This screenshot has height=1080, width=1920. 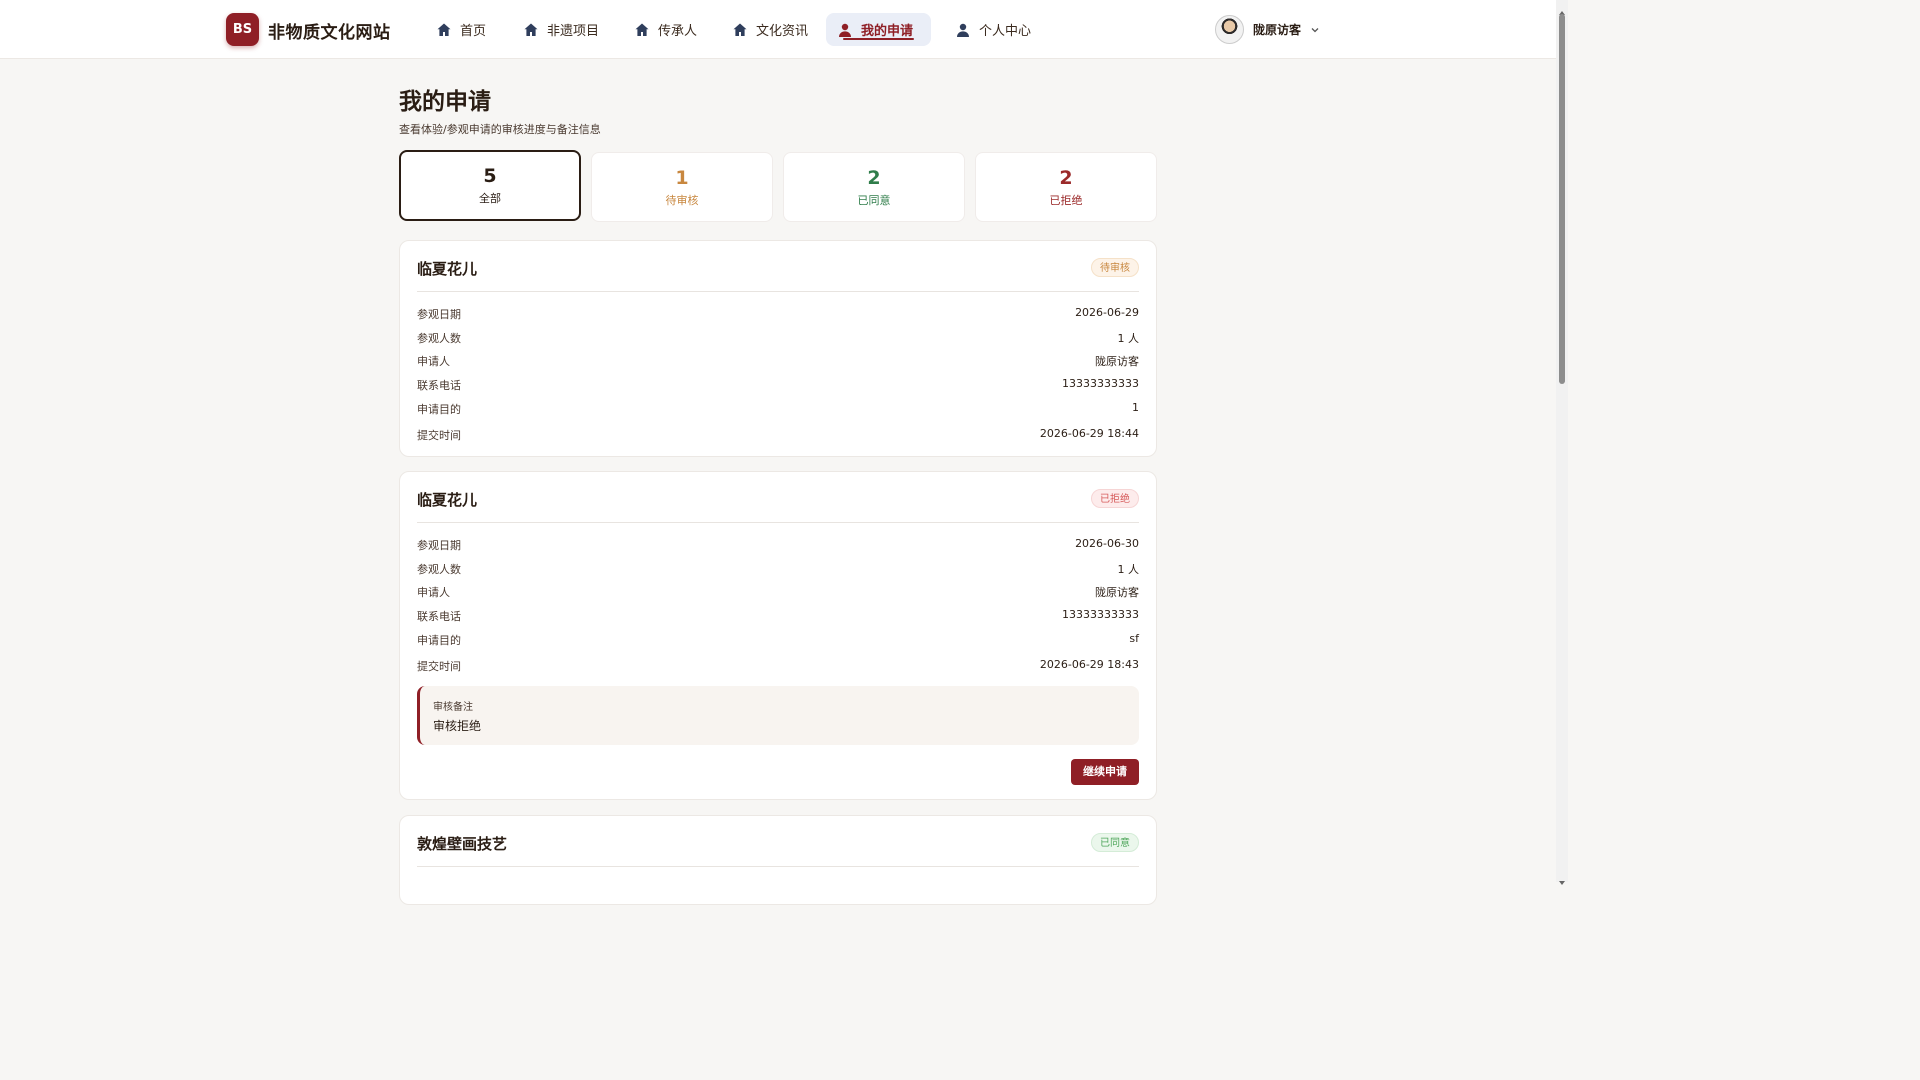 I want to click on nav-item-heritage-projects: 非遗项目, so click(x=561, y=29).